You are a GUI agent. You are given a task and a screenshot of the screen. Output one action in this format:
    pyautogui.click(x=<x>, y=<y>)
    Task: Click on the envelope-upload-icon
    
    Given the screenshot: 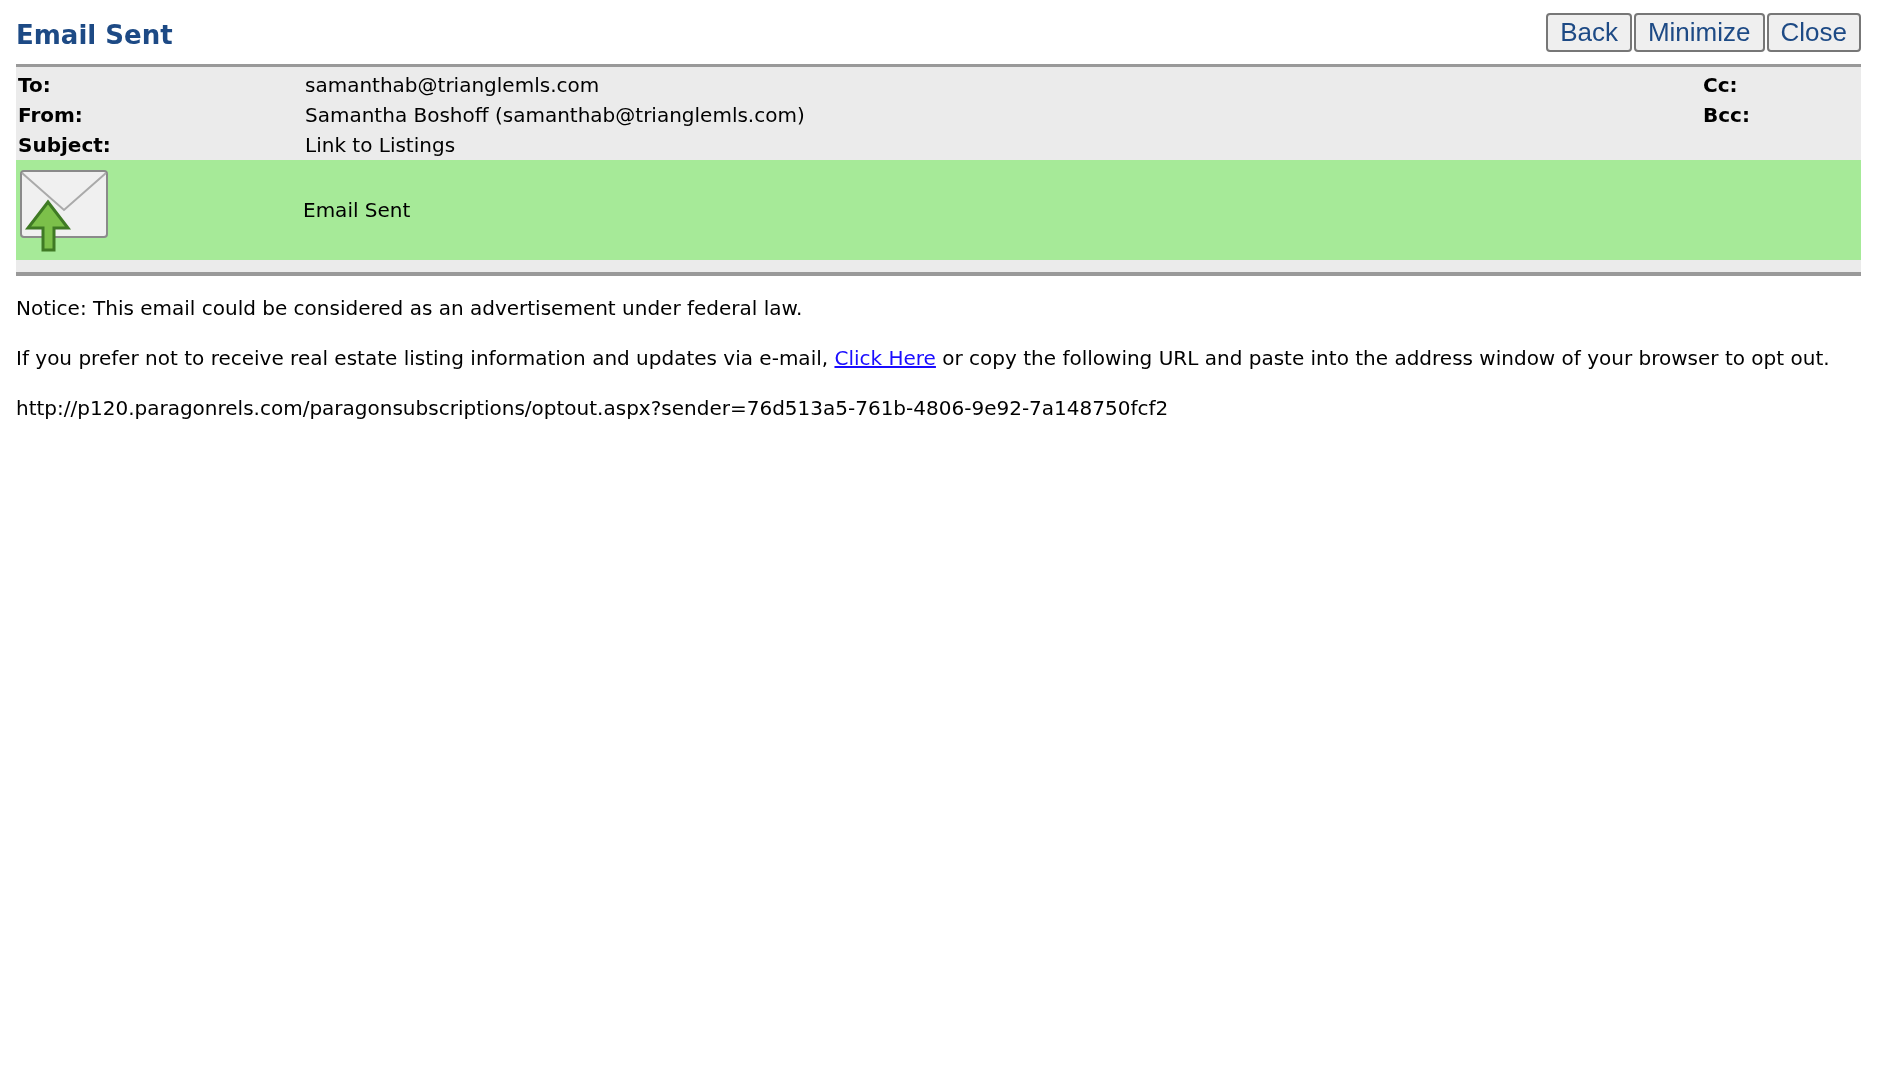 What is the action you would take?
    pyautogui.click(x=64, y=210)
    